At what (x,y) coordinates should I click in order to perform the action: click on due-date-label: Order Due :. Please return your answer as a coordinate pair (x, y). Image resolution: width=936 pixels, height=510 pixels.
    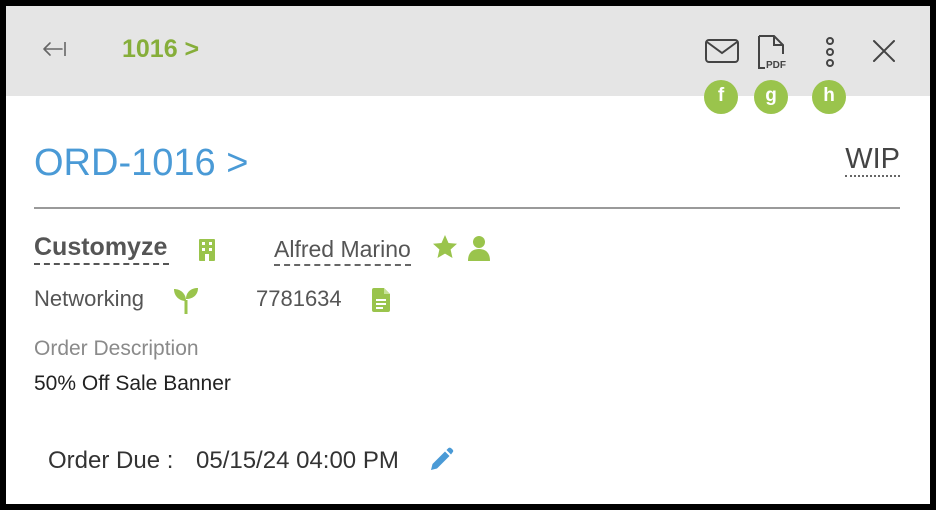
    Looking at the image, I should click on (111, 460).